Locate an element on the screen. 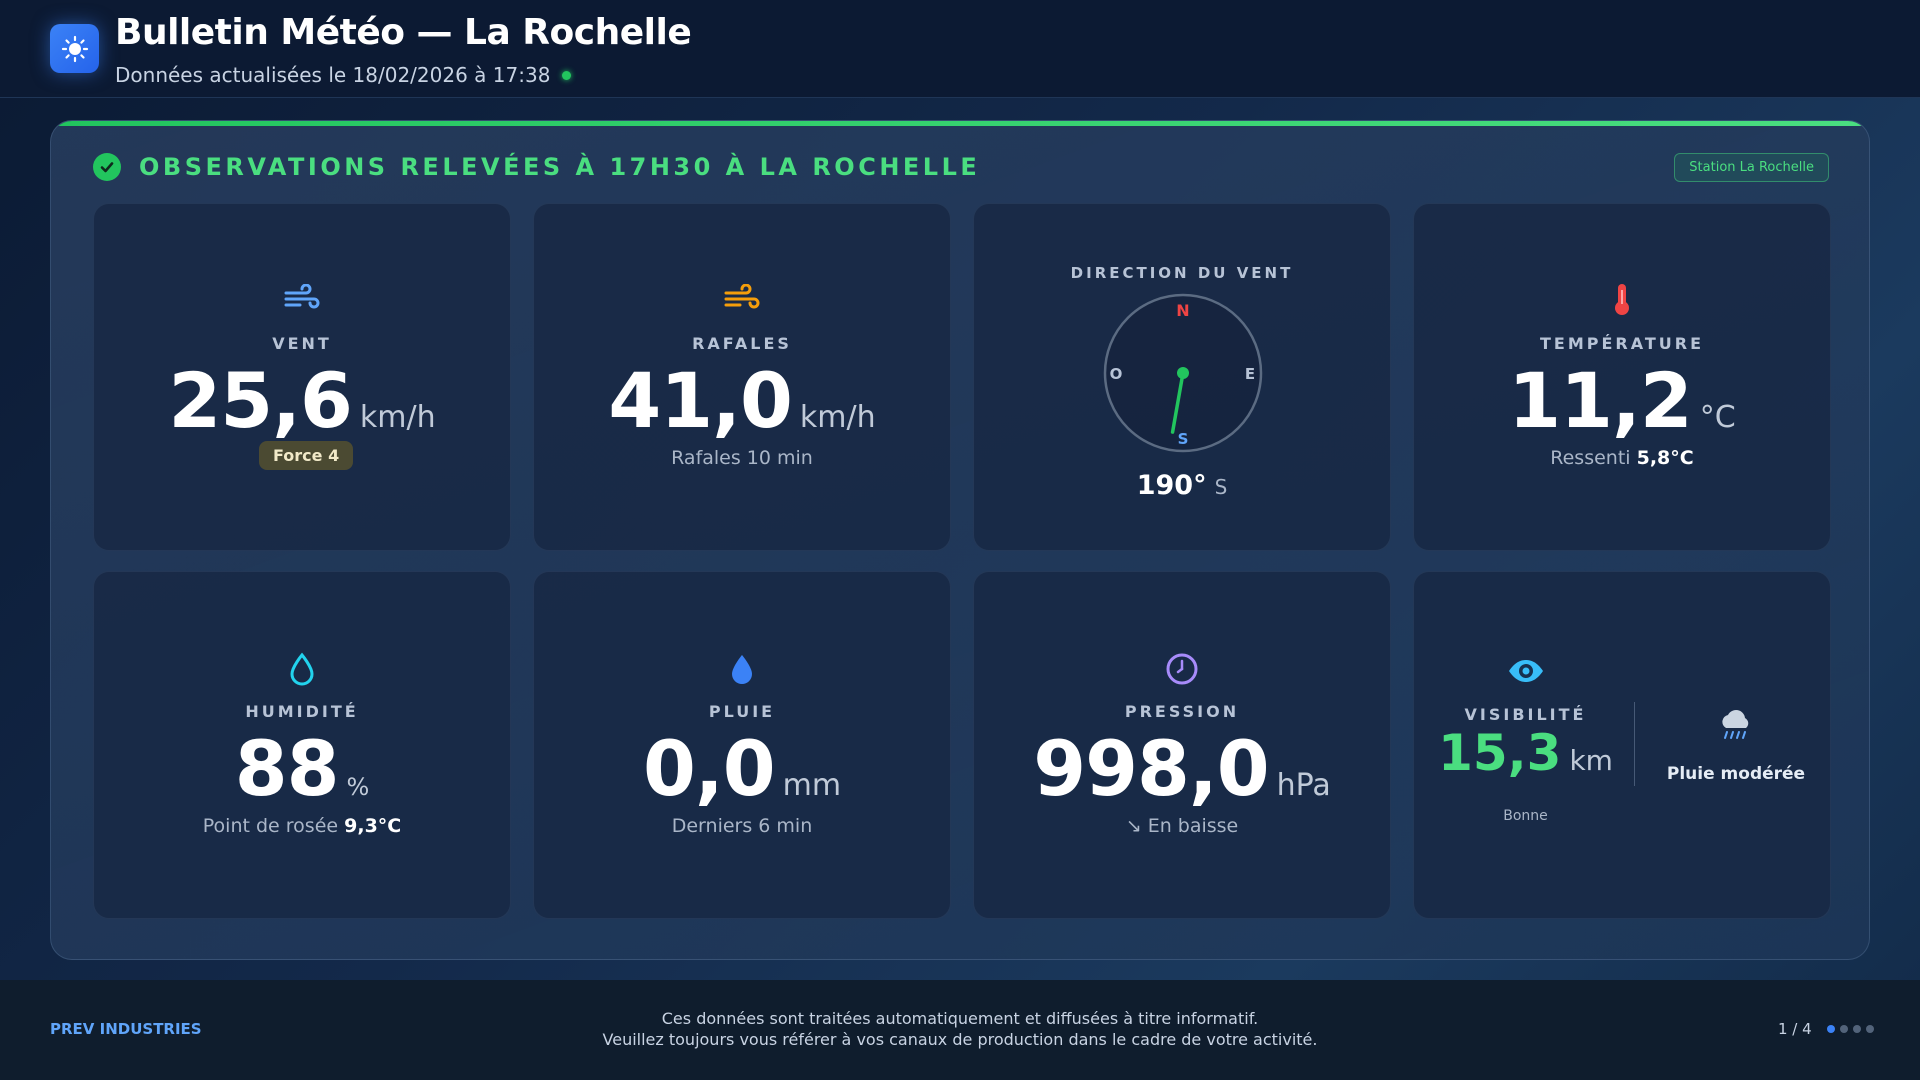 This screenshot has height=1080, width=1920. temperature-label: TEMPÉRATURE is located at coordinates (1622, 343).